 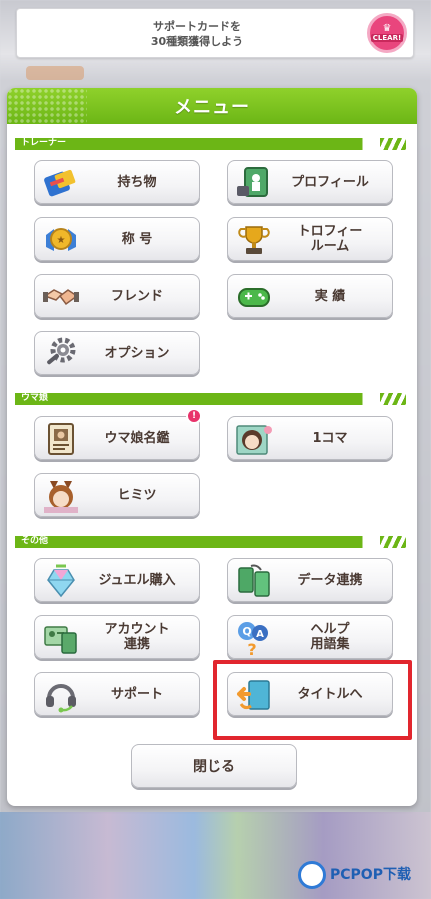 What do you see at coordinates (330, 580) in the screenshot?
I see `data-link-label: データ連携` at bounding box center [330, 580].